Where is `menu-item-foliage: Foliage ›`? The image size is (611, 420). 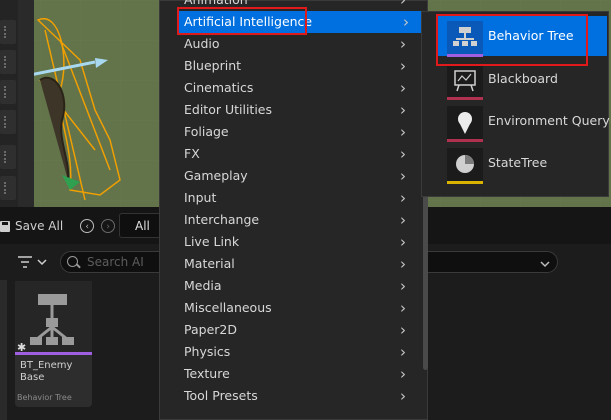 menu-item-foliage: Foliage › is located at coordinates (291, 132).